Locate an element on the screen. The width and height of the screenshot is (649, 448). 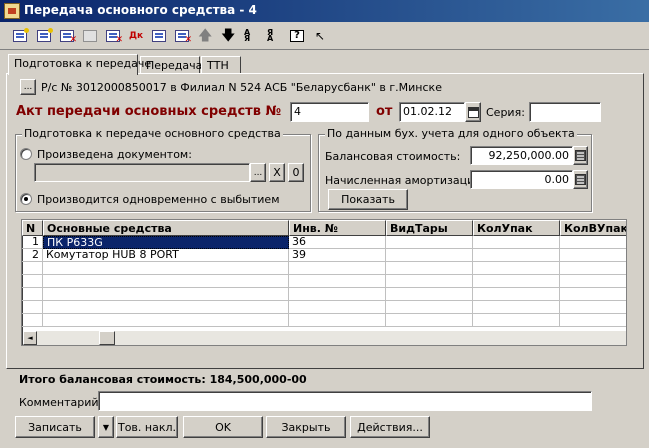
balance-calc-button is located at coordinates (580, 155).